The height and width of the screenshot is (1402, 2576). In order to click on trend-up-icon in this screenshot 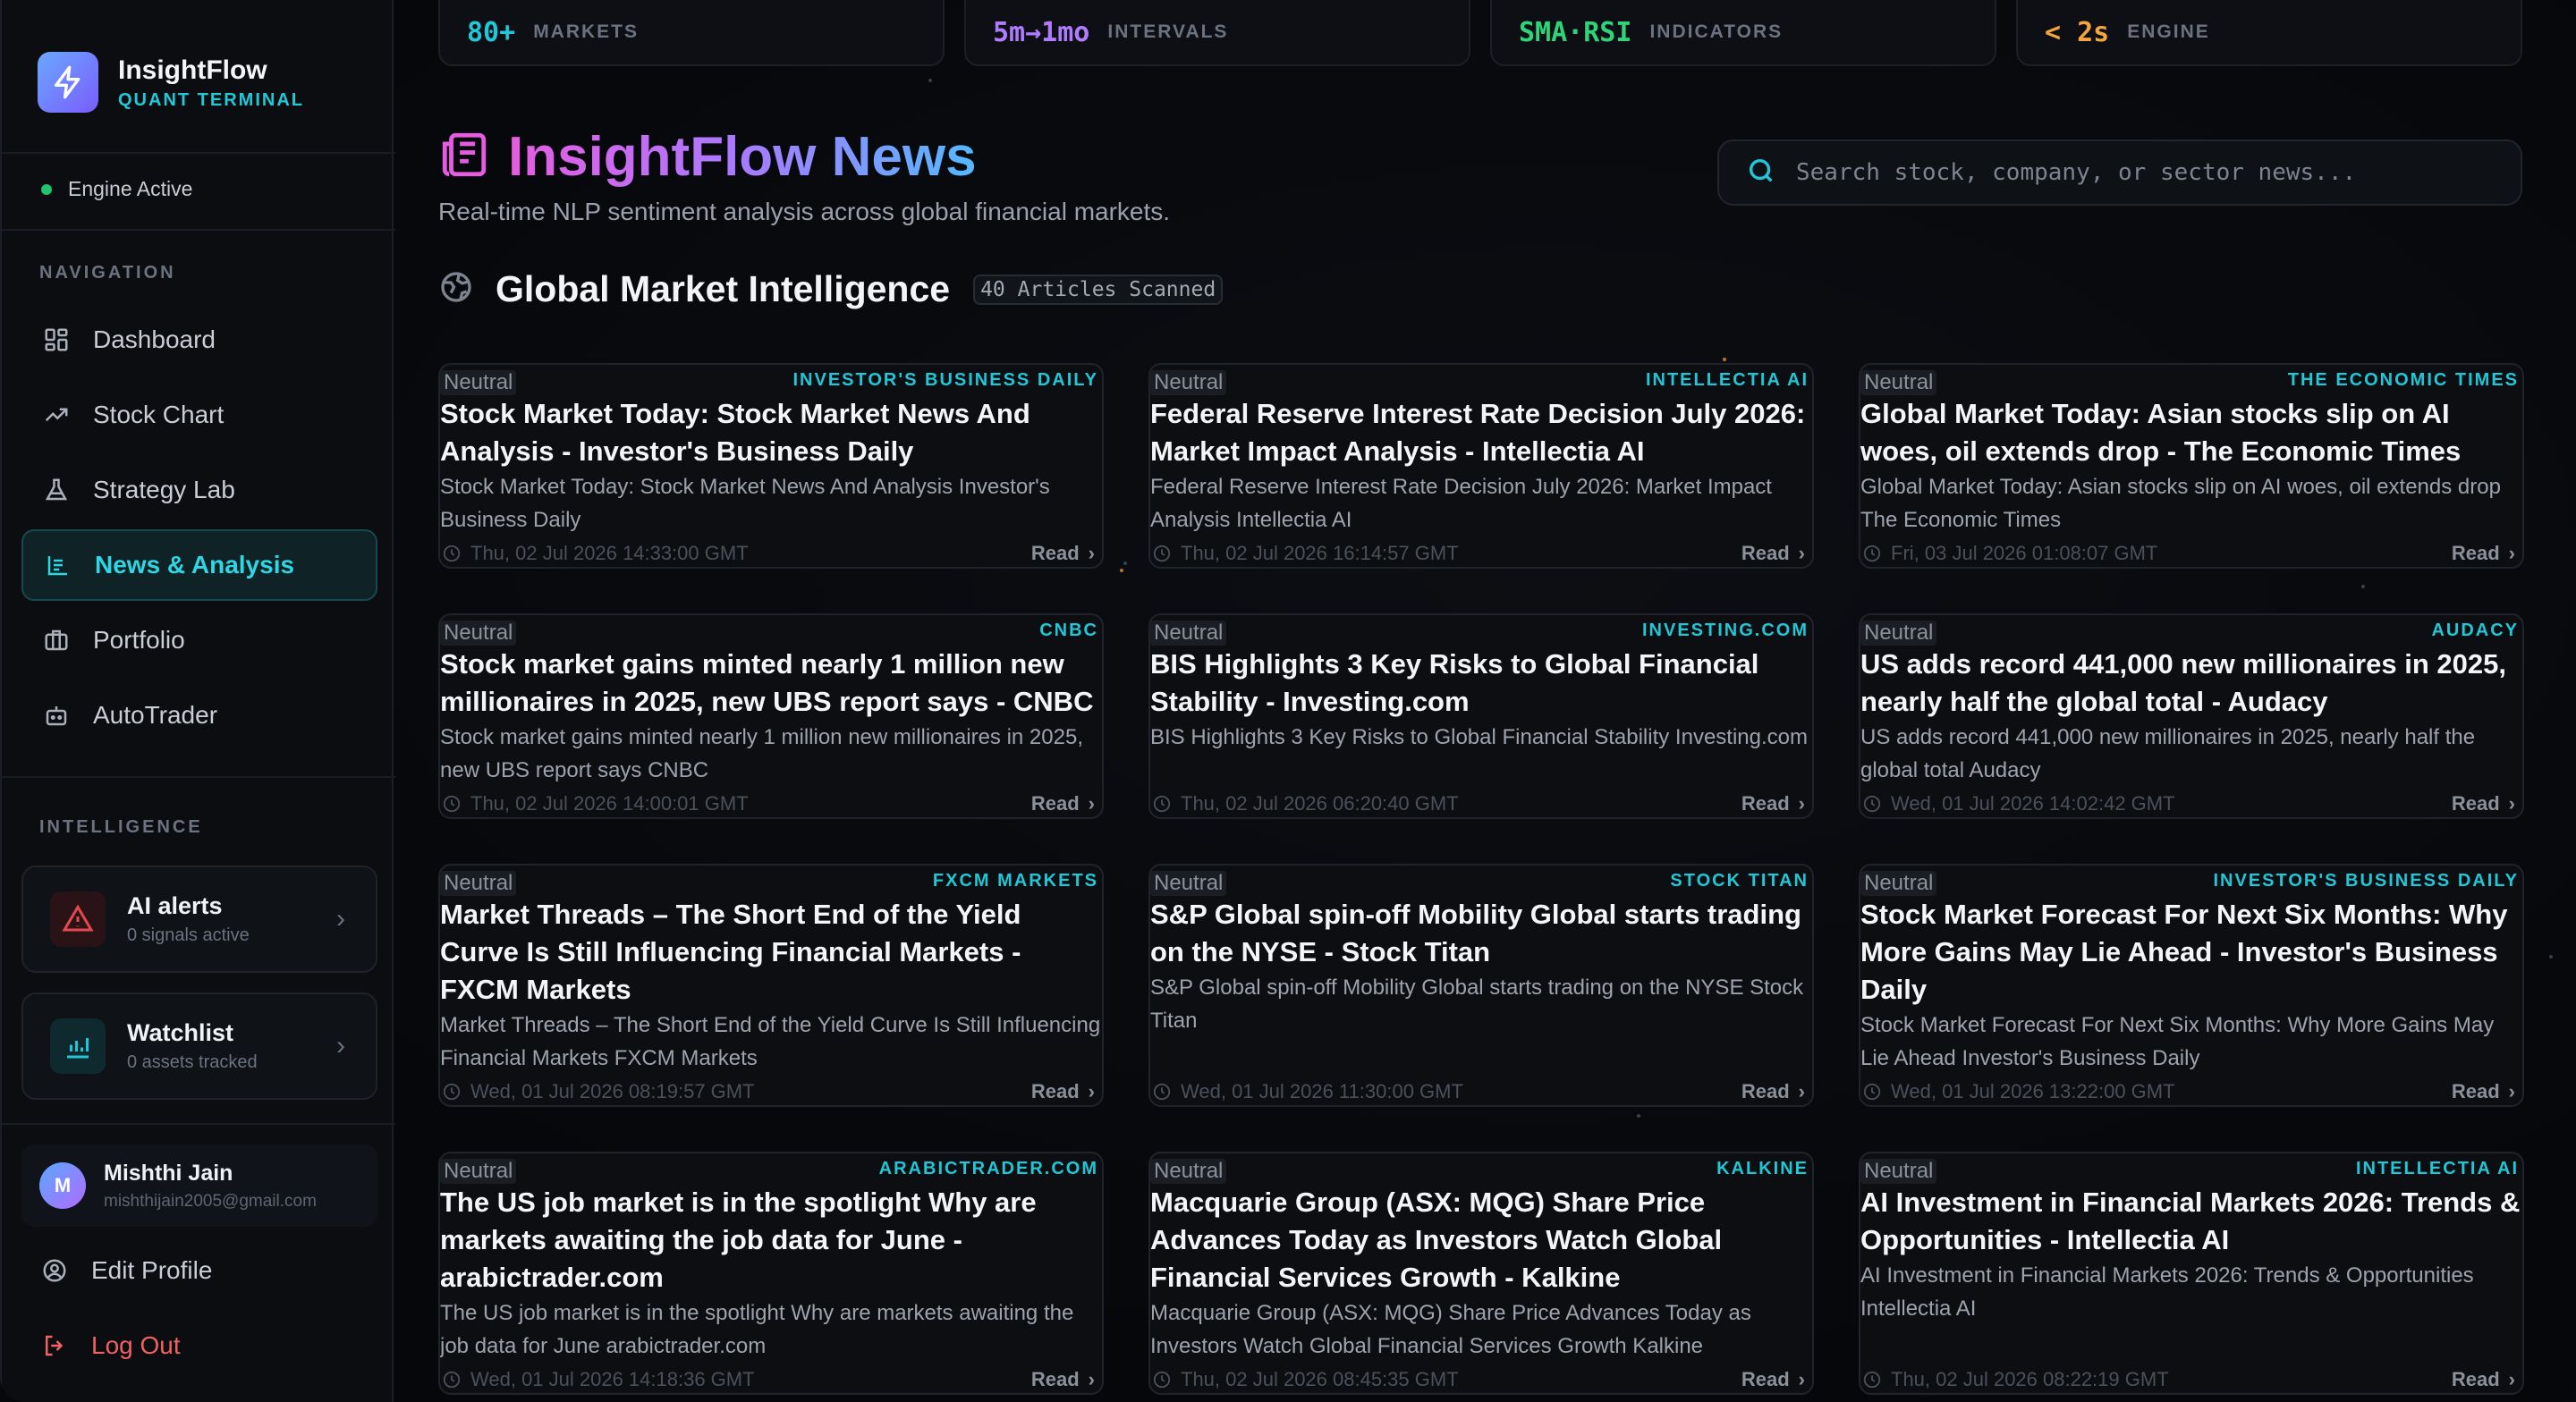, I will do `click(56, 415)`.